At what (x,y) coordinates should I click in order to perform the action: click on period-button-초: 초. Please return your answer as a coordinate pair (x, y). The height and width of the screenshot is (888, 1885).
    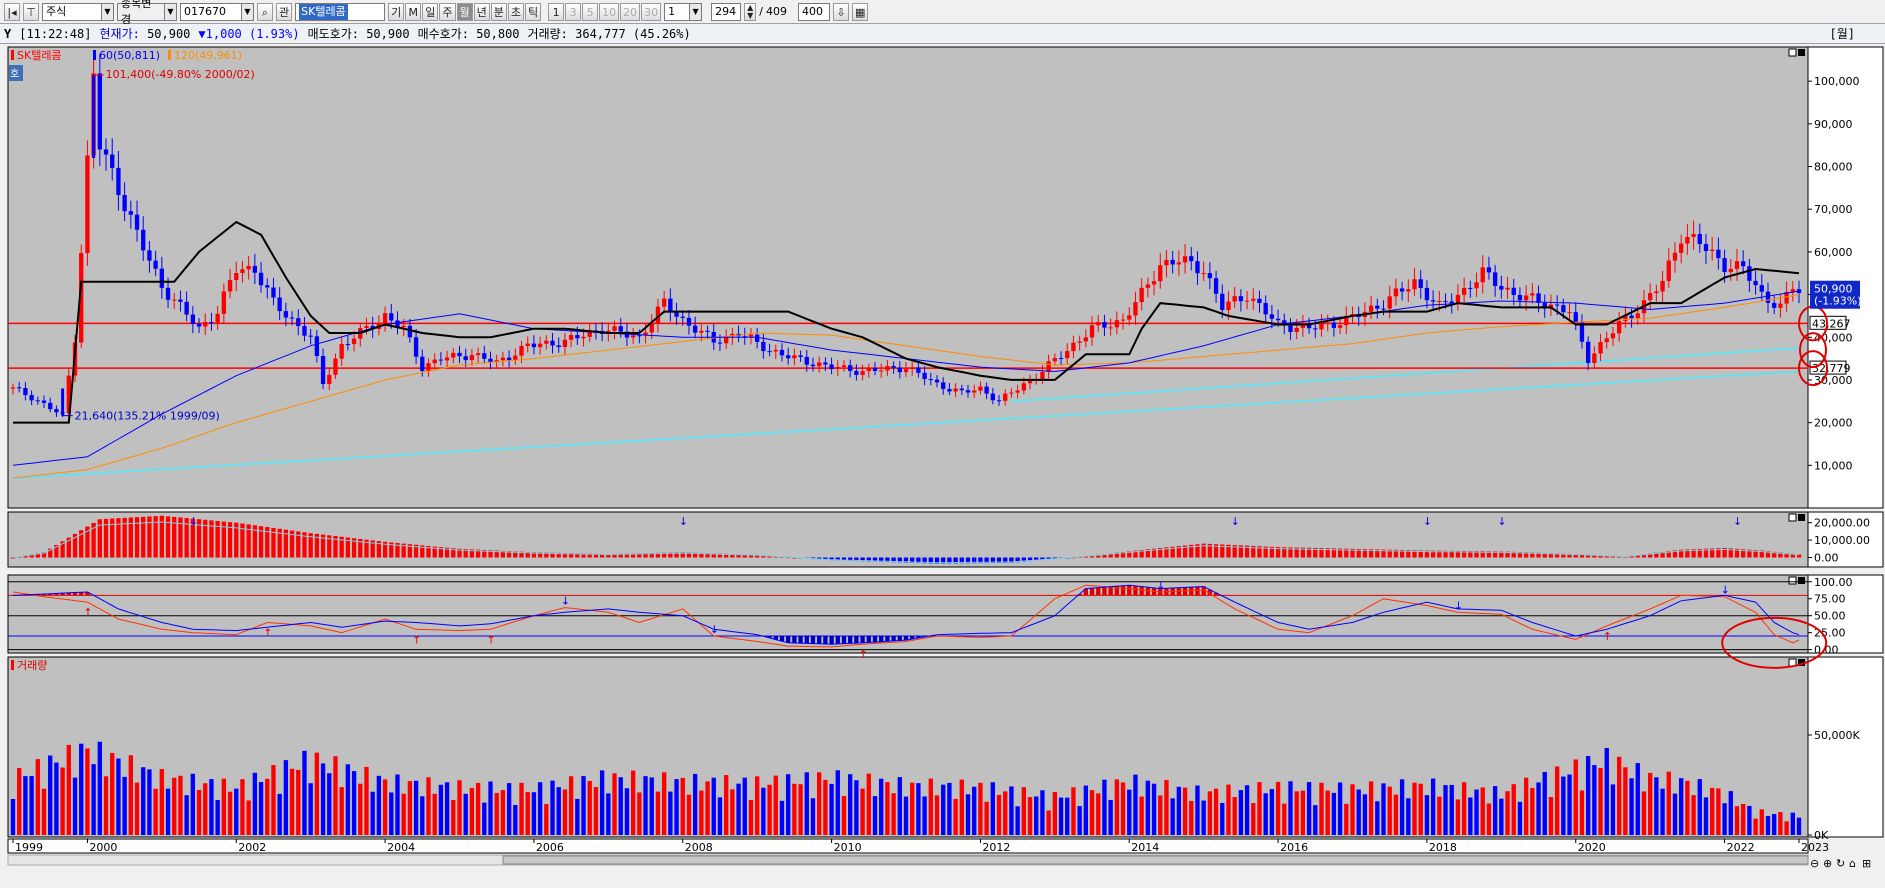
    Looking at the image, I should click on (516, 12).